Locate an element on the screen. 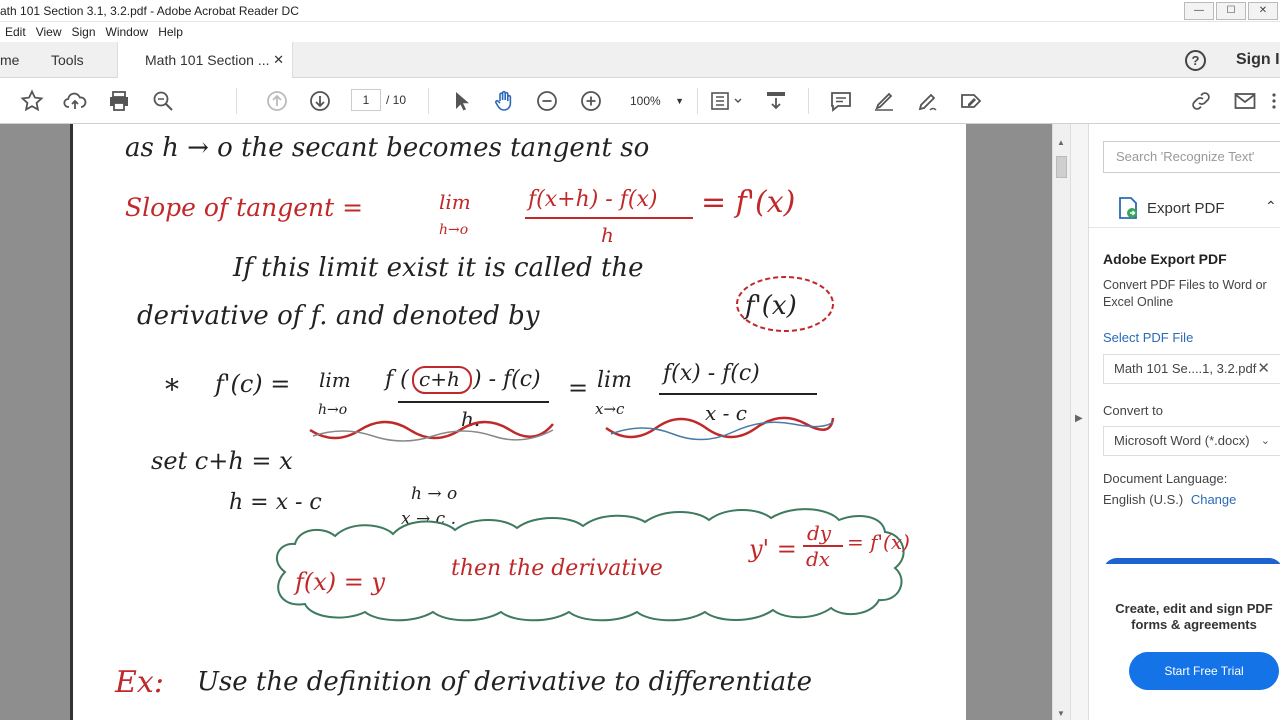 This screenshot has height=720, width=1280. draw-icon is located at coordinates (928, 101).